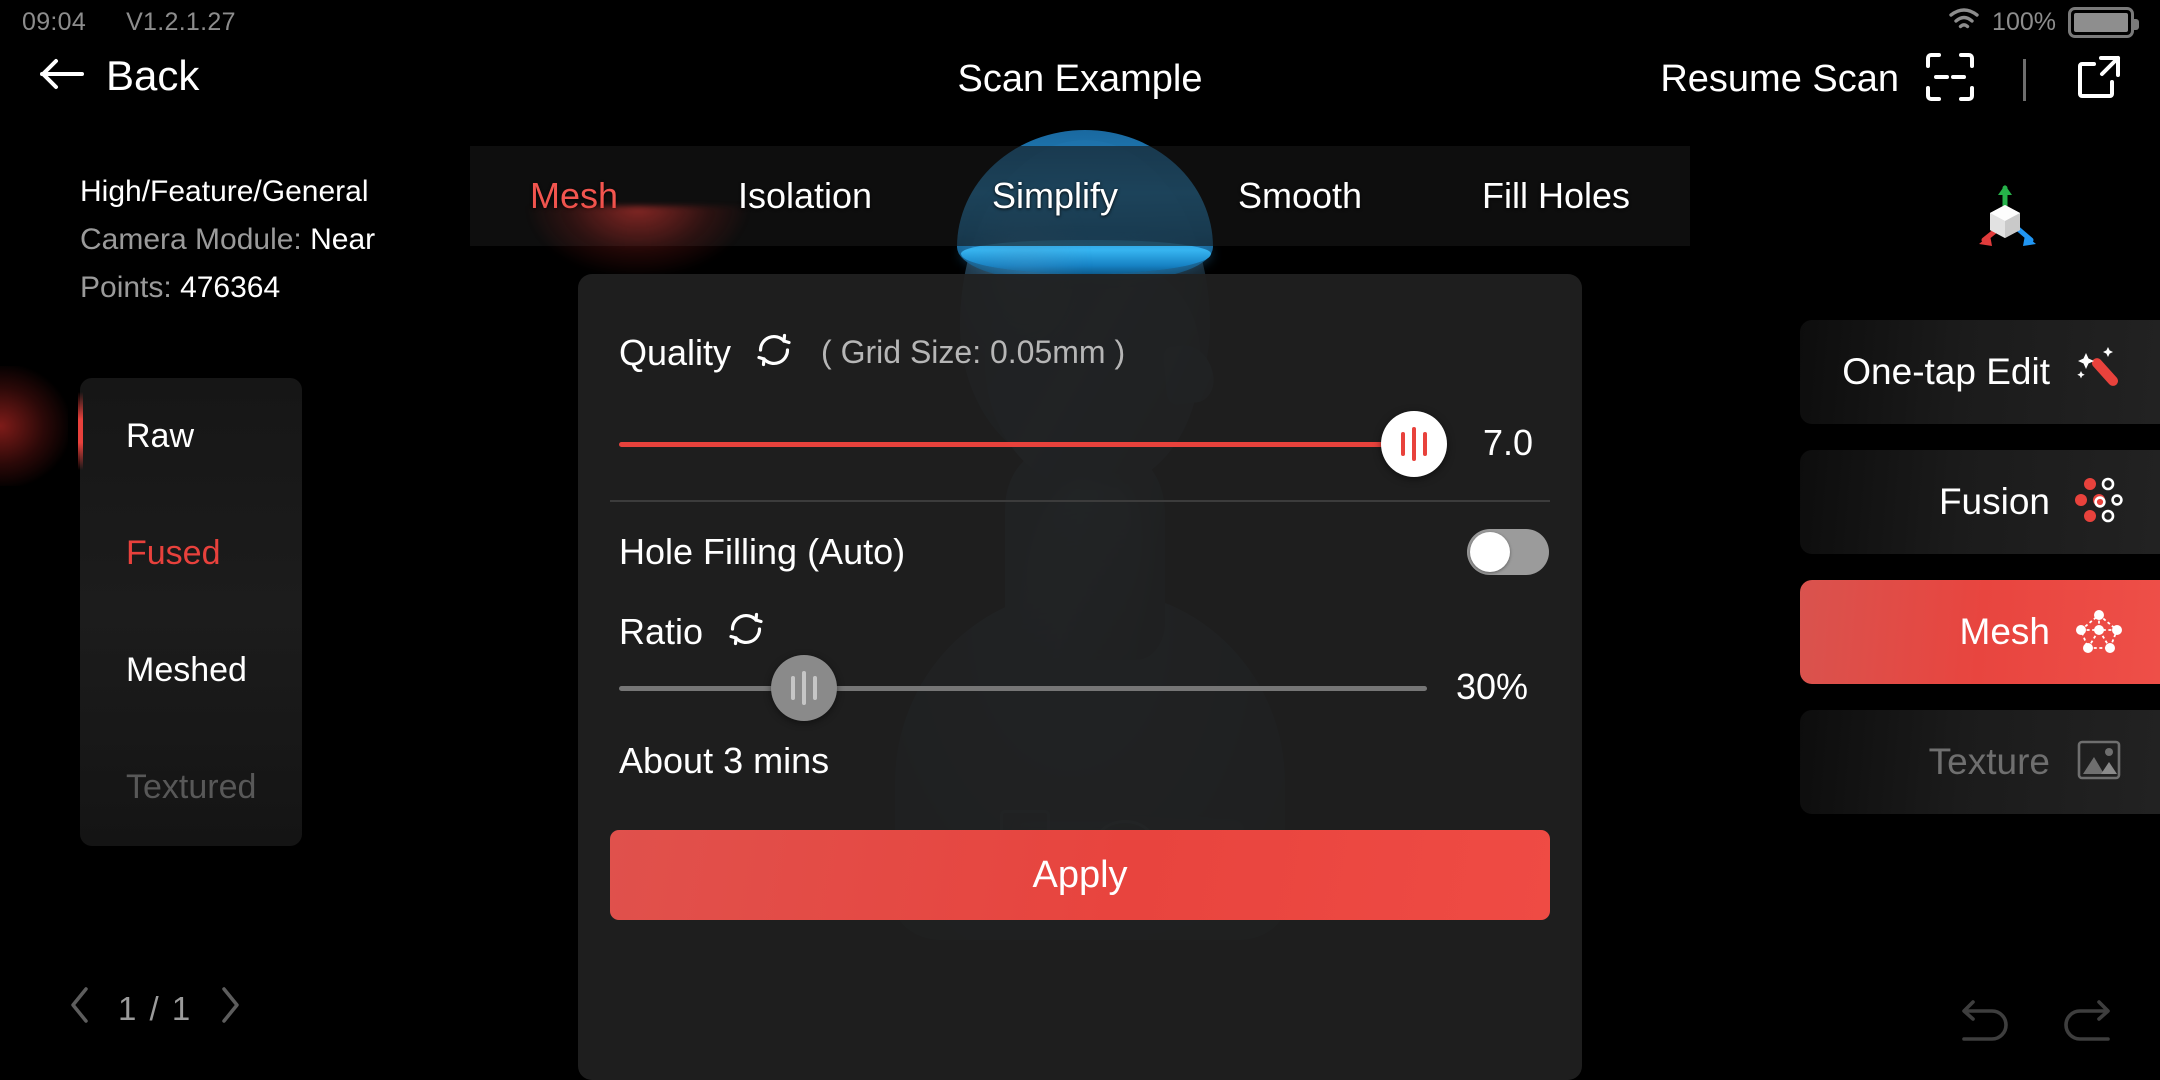  I want to click on battery-icon, so click(2103, 22).